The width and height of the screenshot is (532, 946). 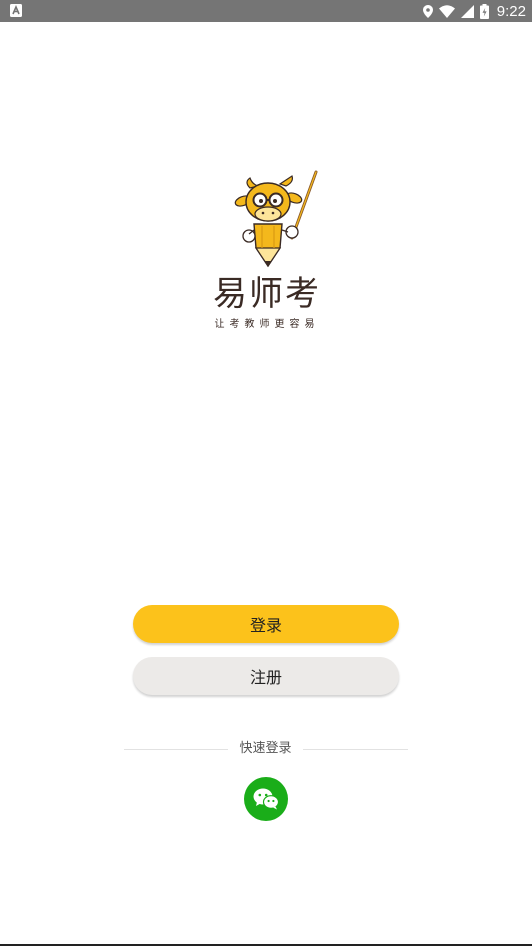 What do you see at coordinates (446, 11) in the screenshot?
I see `wifi-icon` at bounding box center [446, 11].